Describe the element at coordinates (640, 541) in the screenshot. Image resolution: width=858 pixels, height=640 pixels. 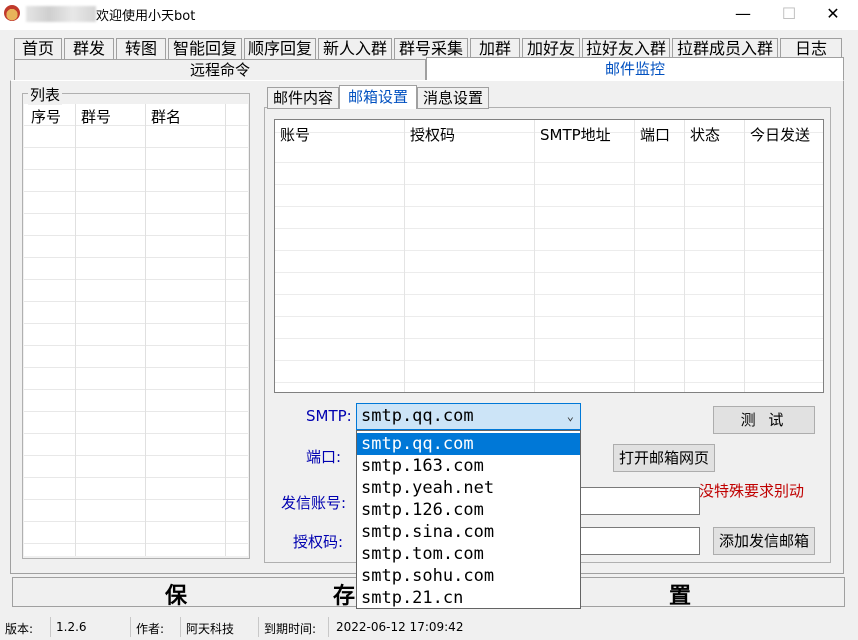
I see `auth-code-input` at that location.